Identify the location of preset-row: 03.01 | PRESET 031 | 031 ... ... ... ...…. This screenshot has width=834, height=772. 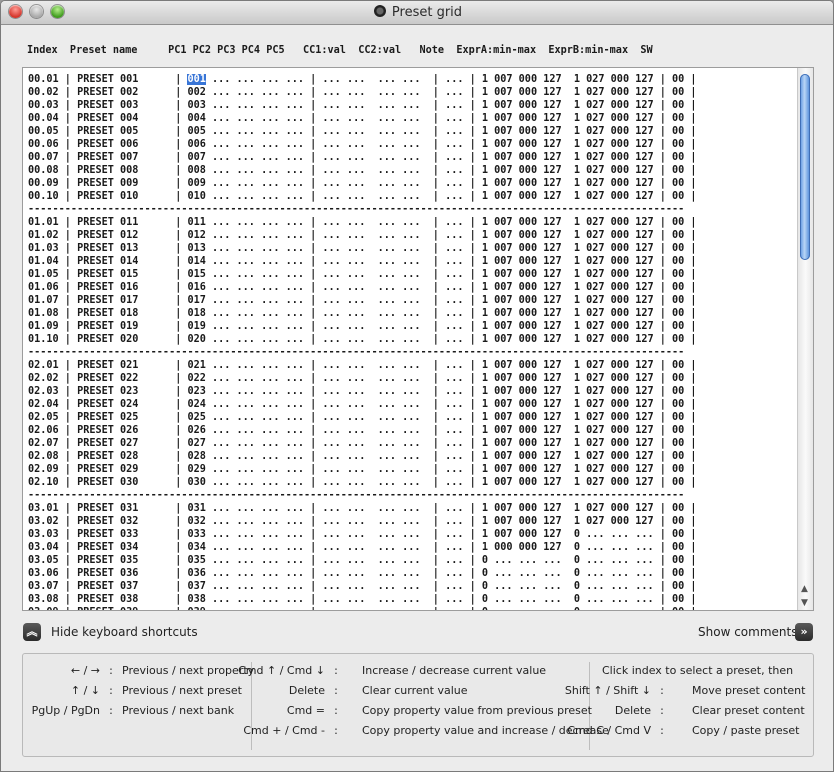
(362, 508).